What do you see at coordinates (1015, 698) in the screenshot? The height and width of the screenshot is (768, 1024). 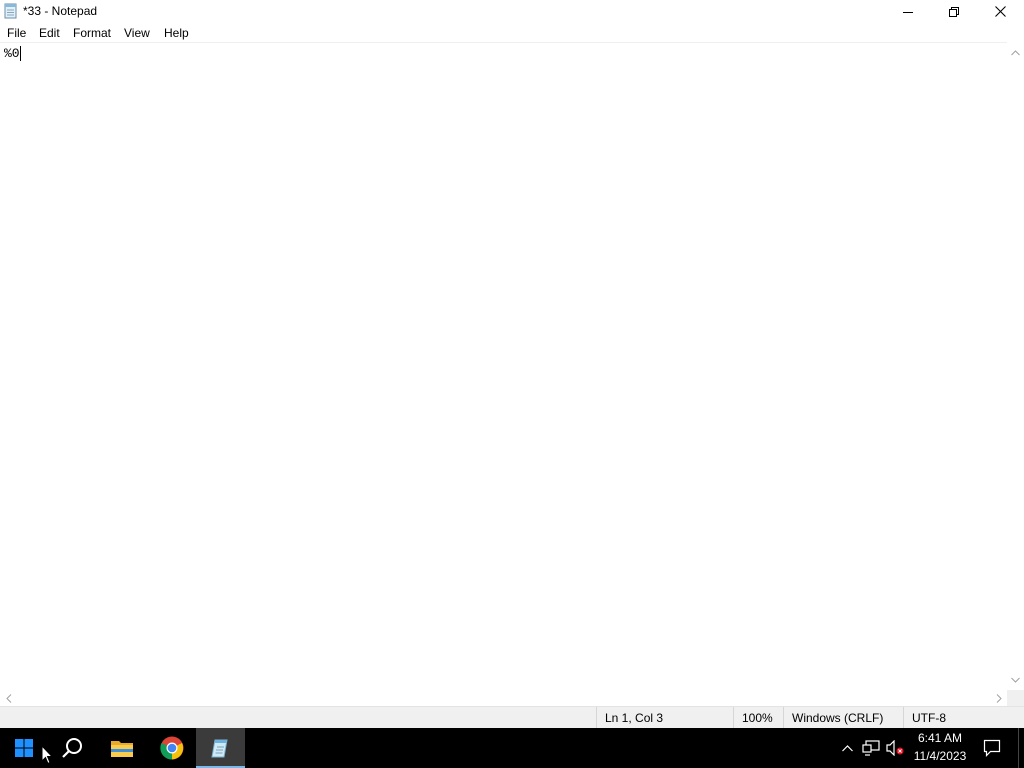 I see `scrollbar-corner` at bounding box center [1015, 698].